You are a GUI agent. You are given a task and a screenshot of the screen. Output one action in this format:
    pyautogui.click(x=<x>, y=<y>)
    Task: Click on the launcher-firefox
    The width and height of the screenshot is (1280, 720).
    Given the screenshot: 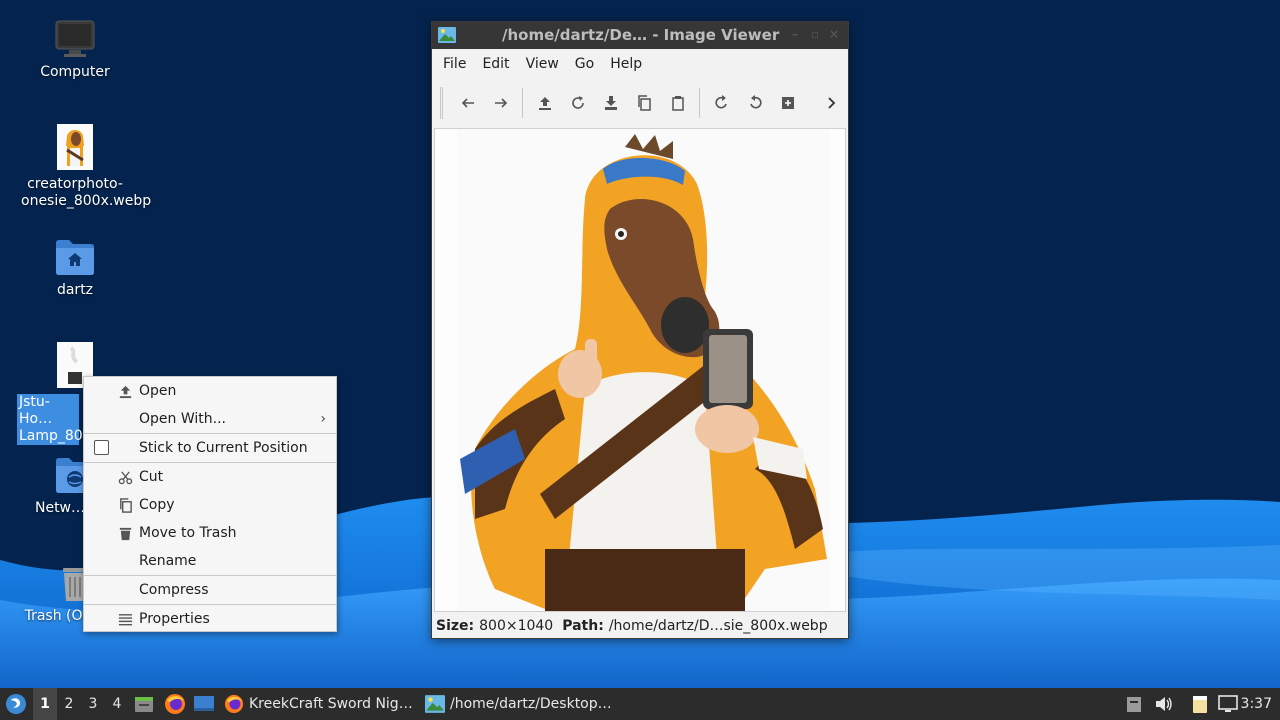 What is the action you would take?
    pyautogui.click(x=175, y=704)
    